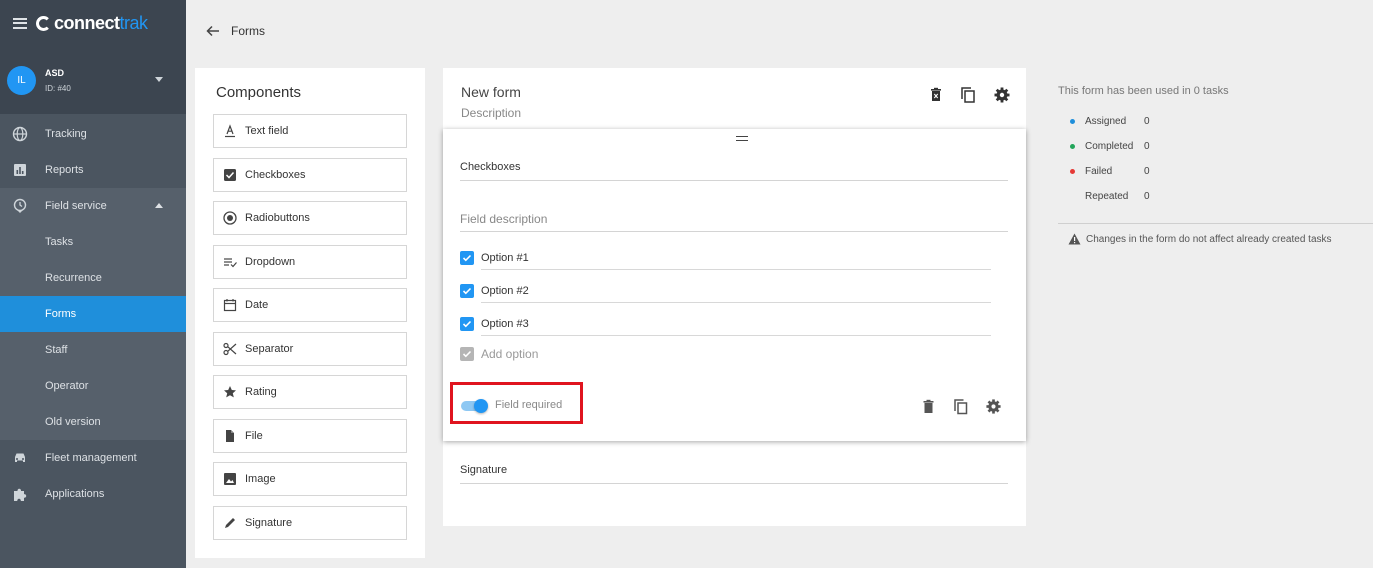 The image size is (1373, 568). Describe the element at coordinates (93, 170) in the screenshot. I see `sidebar-item-reports: Reports` at that location.